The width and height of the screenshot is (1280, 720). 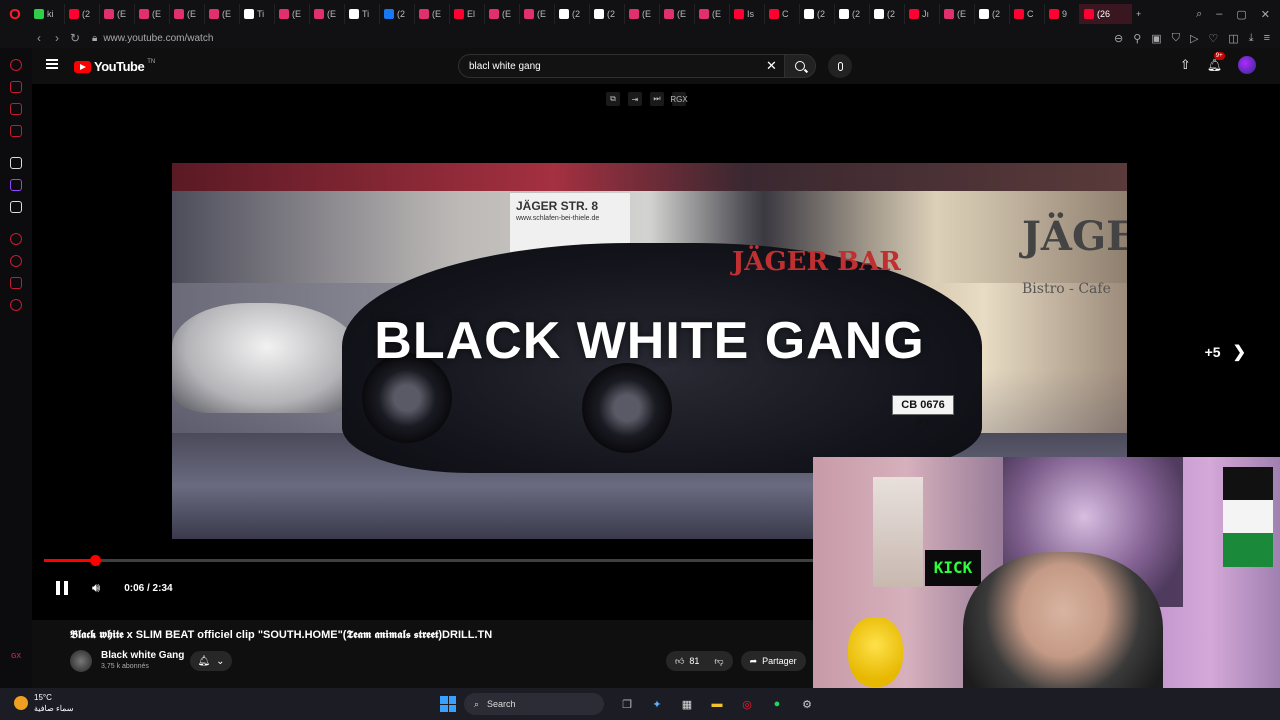 I want to click on forward-icon: ›, so click(x=57, y=38).